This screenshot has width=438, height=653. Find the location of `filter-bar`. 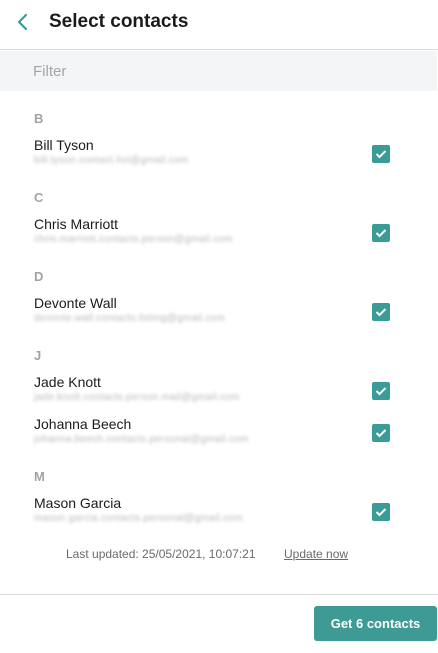

filter-bar is located at coordinates (218, 71).